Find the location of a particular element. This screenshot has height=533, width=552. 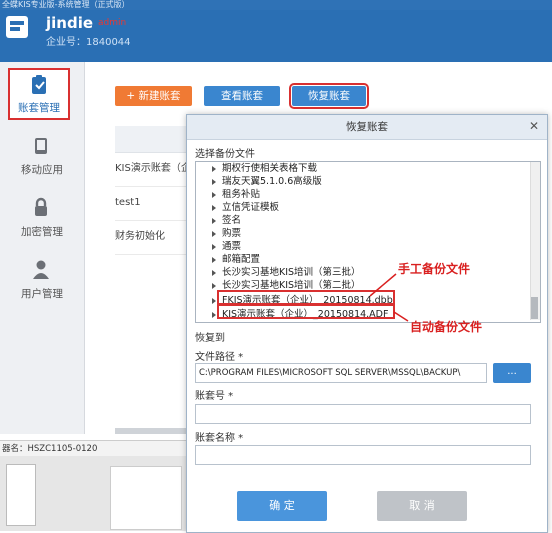

sidebar-item-encryption: 加密管理 is located at coordinates (42, 219).